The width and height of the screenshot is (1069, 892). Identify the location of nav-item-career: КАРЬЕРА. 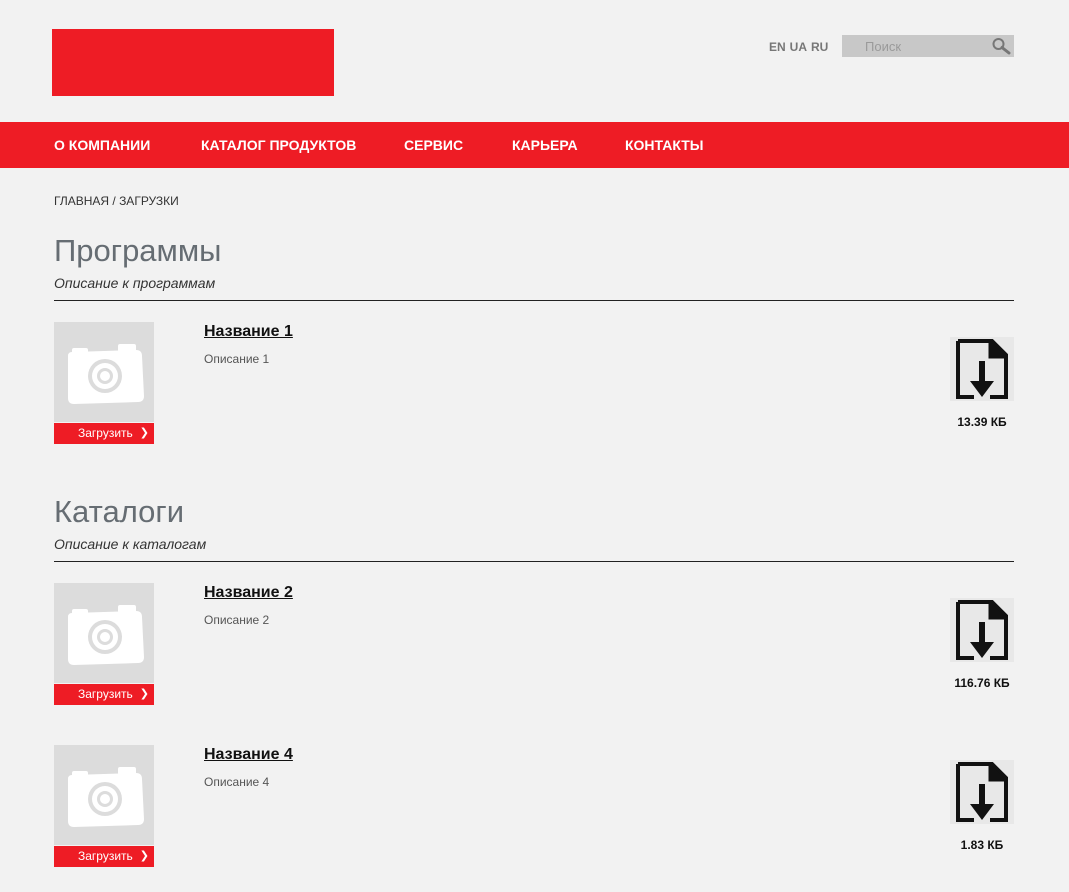
(545, 145).